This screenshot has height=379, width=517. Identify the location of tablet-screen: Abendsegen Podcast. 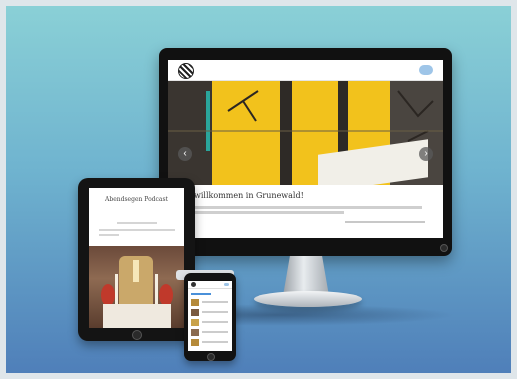
(136, 258).